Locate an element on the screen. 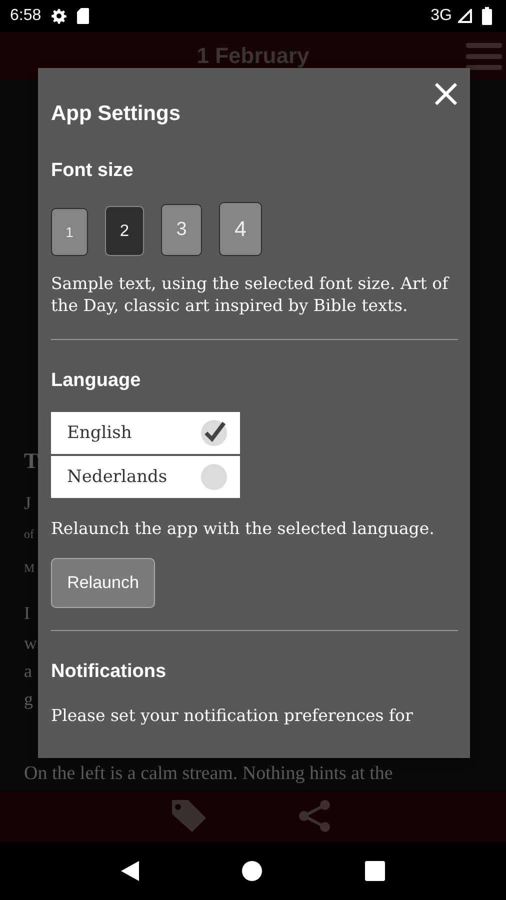 This screenshot has width=506, height=900. recents-icon is located at coordinates (374, 871).